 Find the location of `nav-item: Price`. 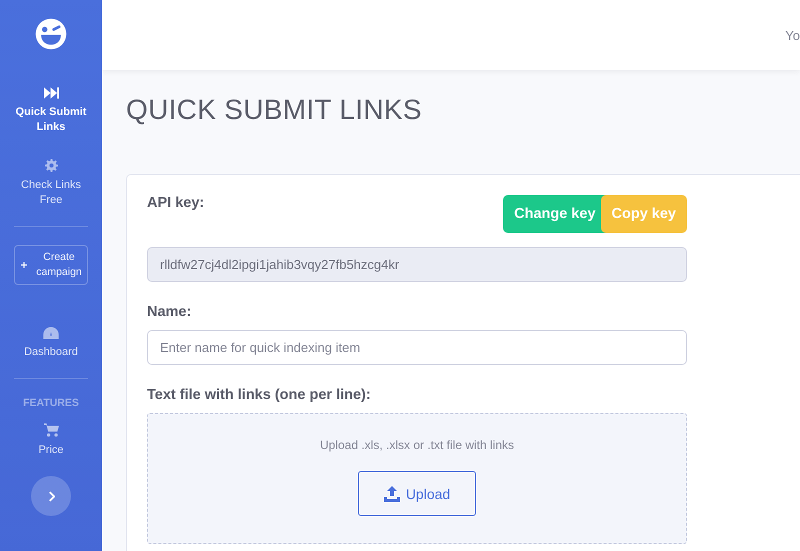

nav-item: Price is located at coordinates (51, 440).